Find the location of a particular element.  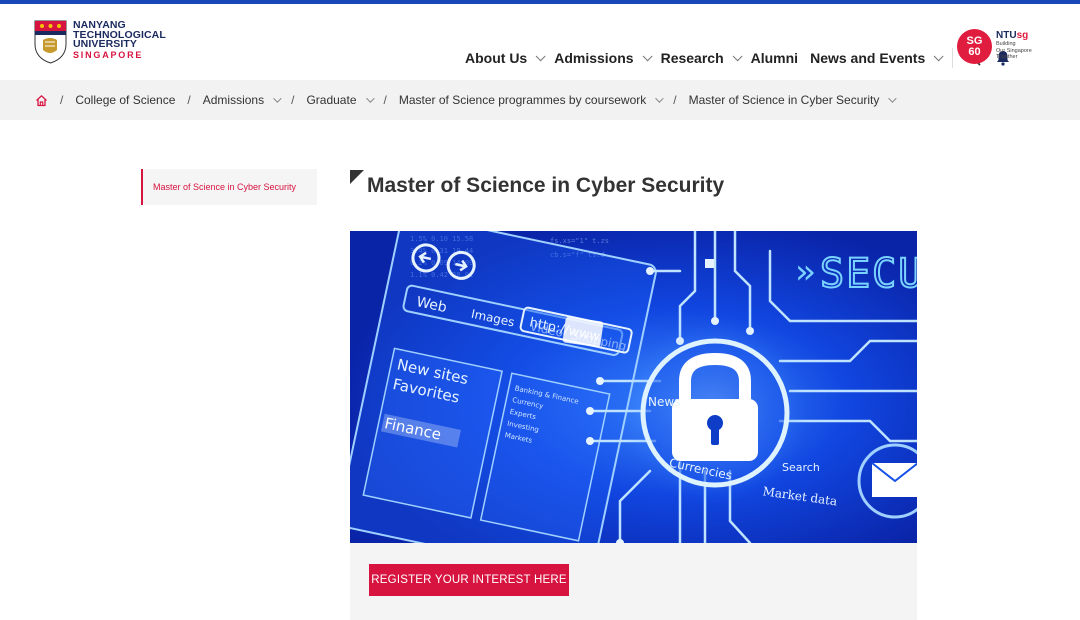

page-title: Master of Science in Cyber Security is located at coordinates (546, 185).